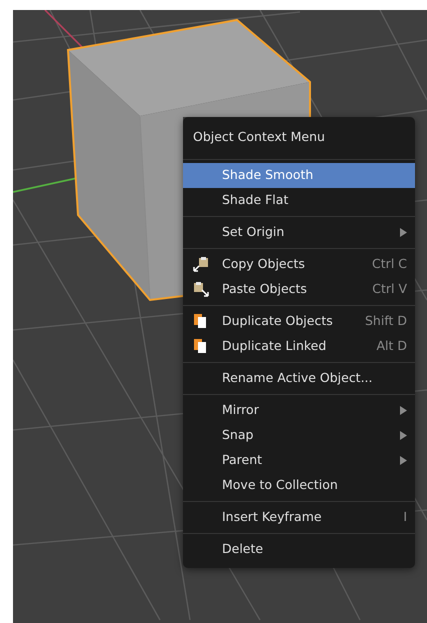 Image resolution: width=427 pixels, height=623 pixels. I want to click on menu-item: Parent, so click(299, 460).